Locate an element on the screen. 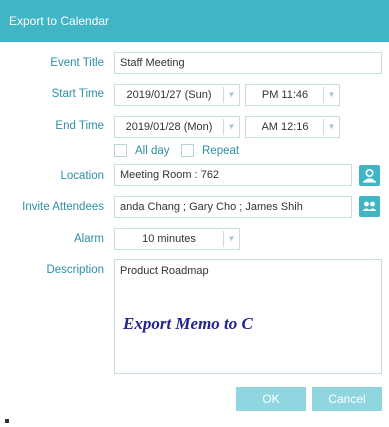 This screenshot has width=389, height=427. person-pin-icon is located at coordinates (369, 176).